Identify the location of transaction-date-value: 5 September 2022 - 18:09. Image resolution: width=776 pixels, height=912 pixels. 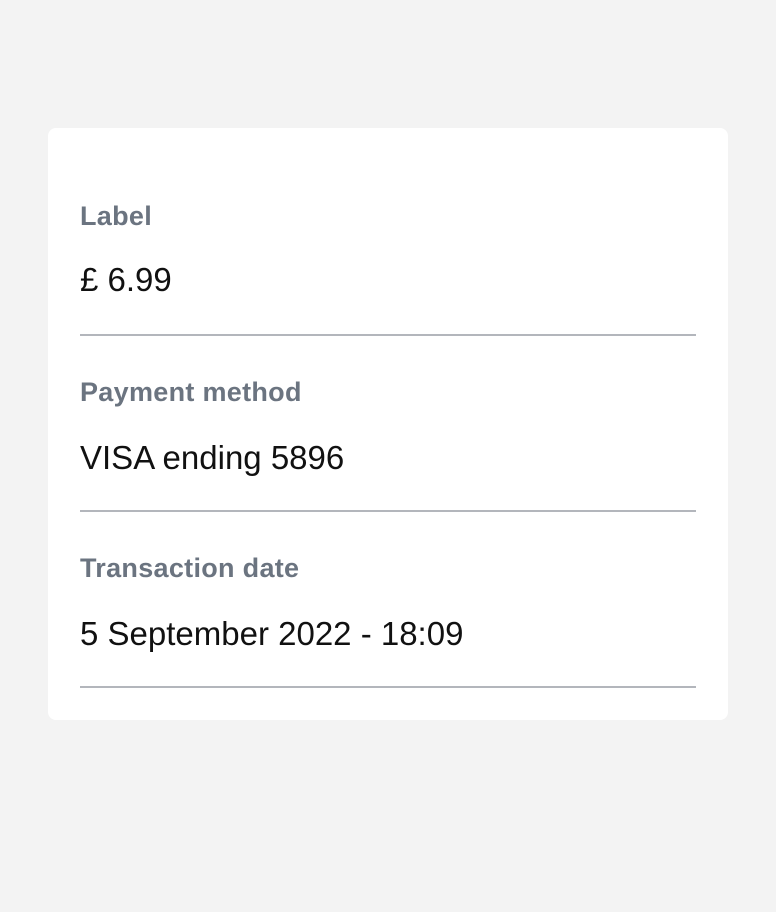
(272, 633).